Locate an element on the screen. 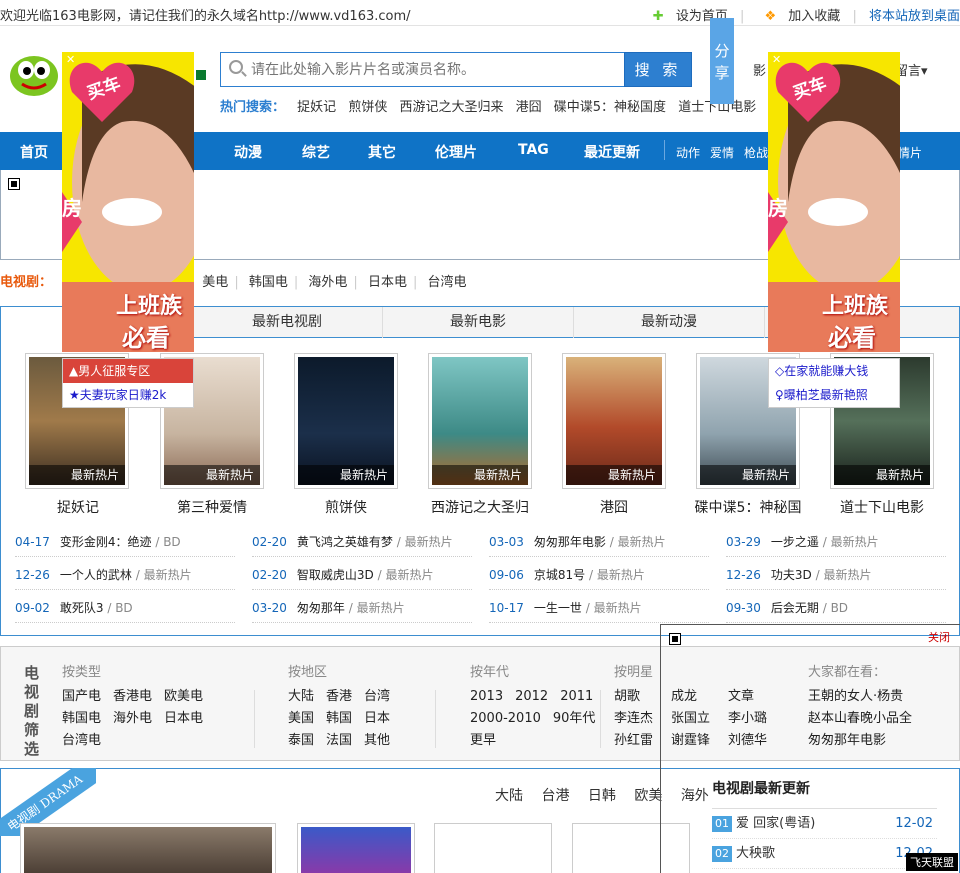 This screenshot has width=960, height=873. search-input is located at coordinates (423, 69).